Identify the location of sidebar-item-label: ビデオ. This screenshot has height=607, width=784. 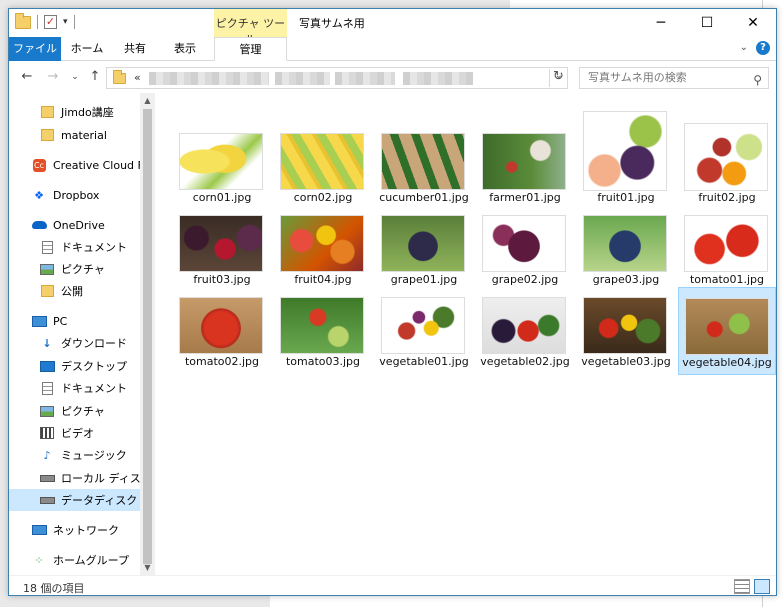
(77, 433).